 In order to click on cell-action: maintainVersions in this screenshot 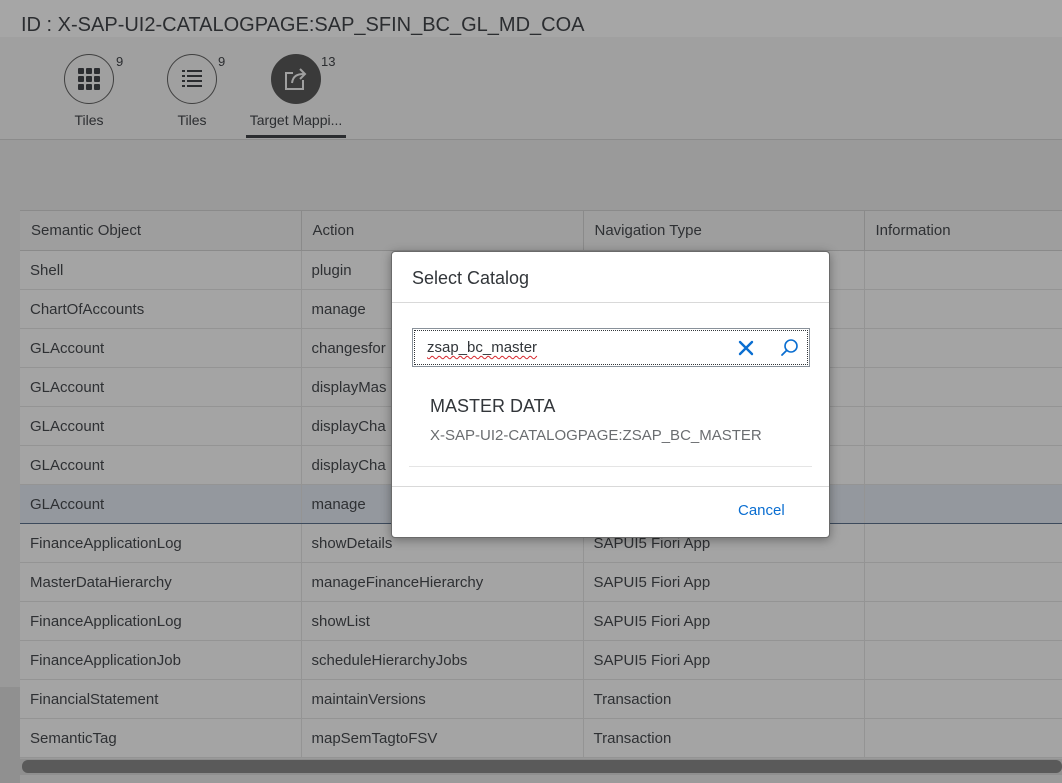, I will do `click(442, 699)`.